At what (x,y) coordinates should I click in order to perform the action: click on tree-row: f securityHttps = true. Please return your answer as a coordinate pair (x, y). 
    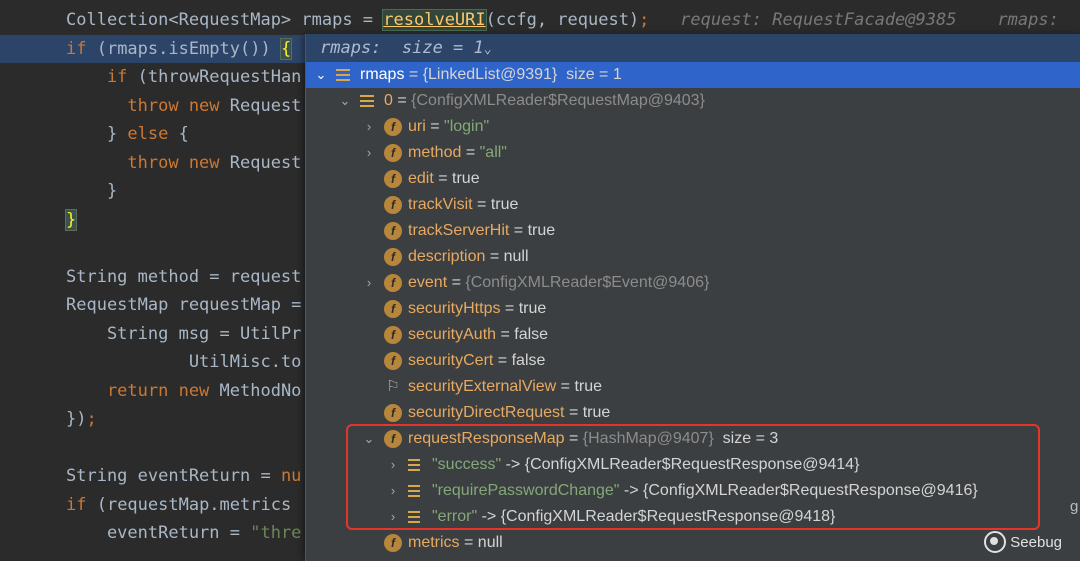
    Looking at the image, I should click on (693, 309).